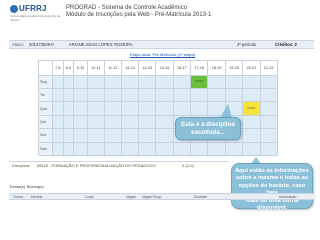 This screenshot has height=240, width=320. I want to click on day-label: Qua, so click(45, 108).